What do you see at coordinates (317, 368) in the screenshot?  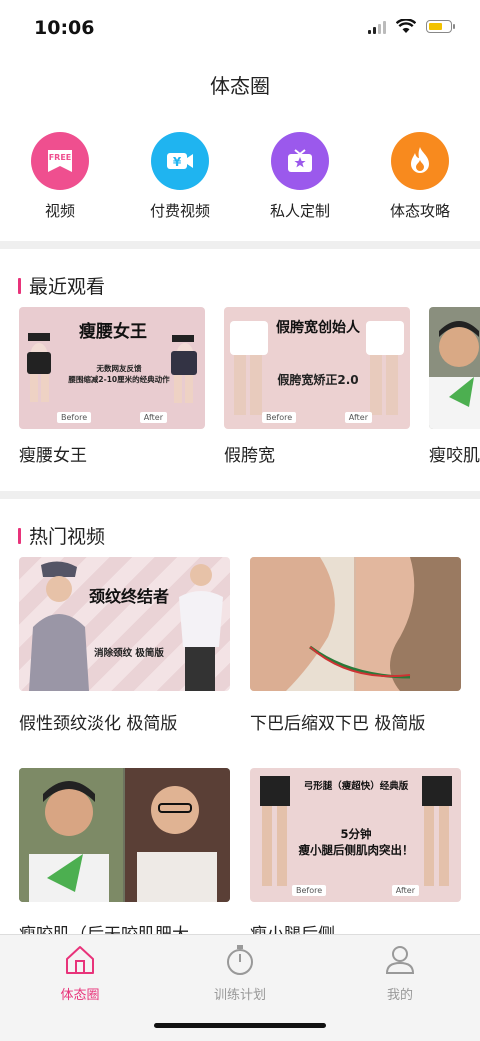 I see `video-thumbnail: 假胯宽创始人 假胯宽矫正2.0 Before After` at bounding box center [317, 368].